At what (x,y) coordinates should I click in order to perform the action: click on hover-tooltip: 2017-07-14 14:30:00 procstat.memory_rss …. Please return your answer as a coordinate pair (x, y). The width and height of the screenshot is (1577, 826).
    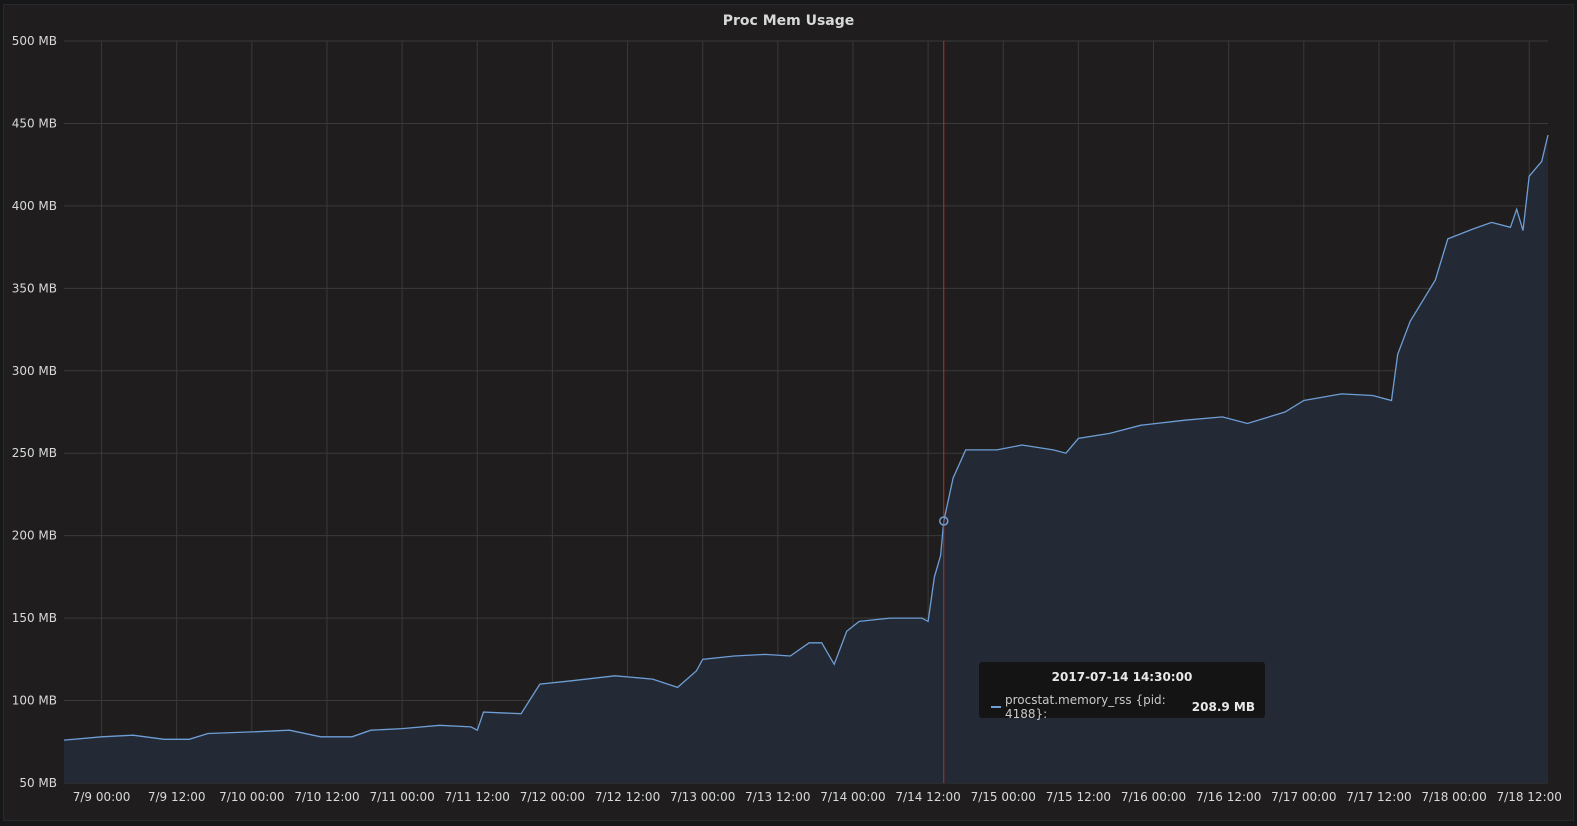
    Looking at the image, I should click on (1122, 691).